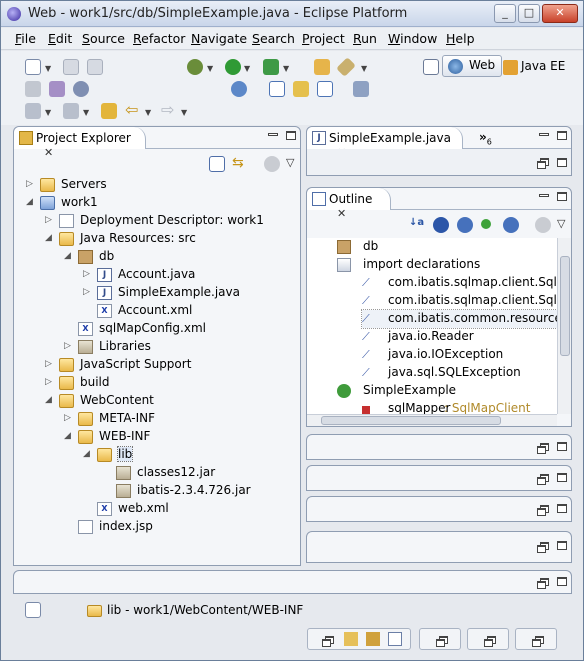 This screenshot has height=661, width=584. Describe the element at coordinates (346, 67) in the screenshot. I see `wand-icon` at that location.